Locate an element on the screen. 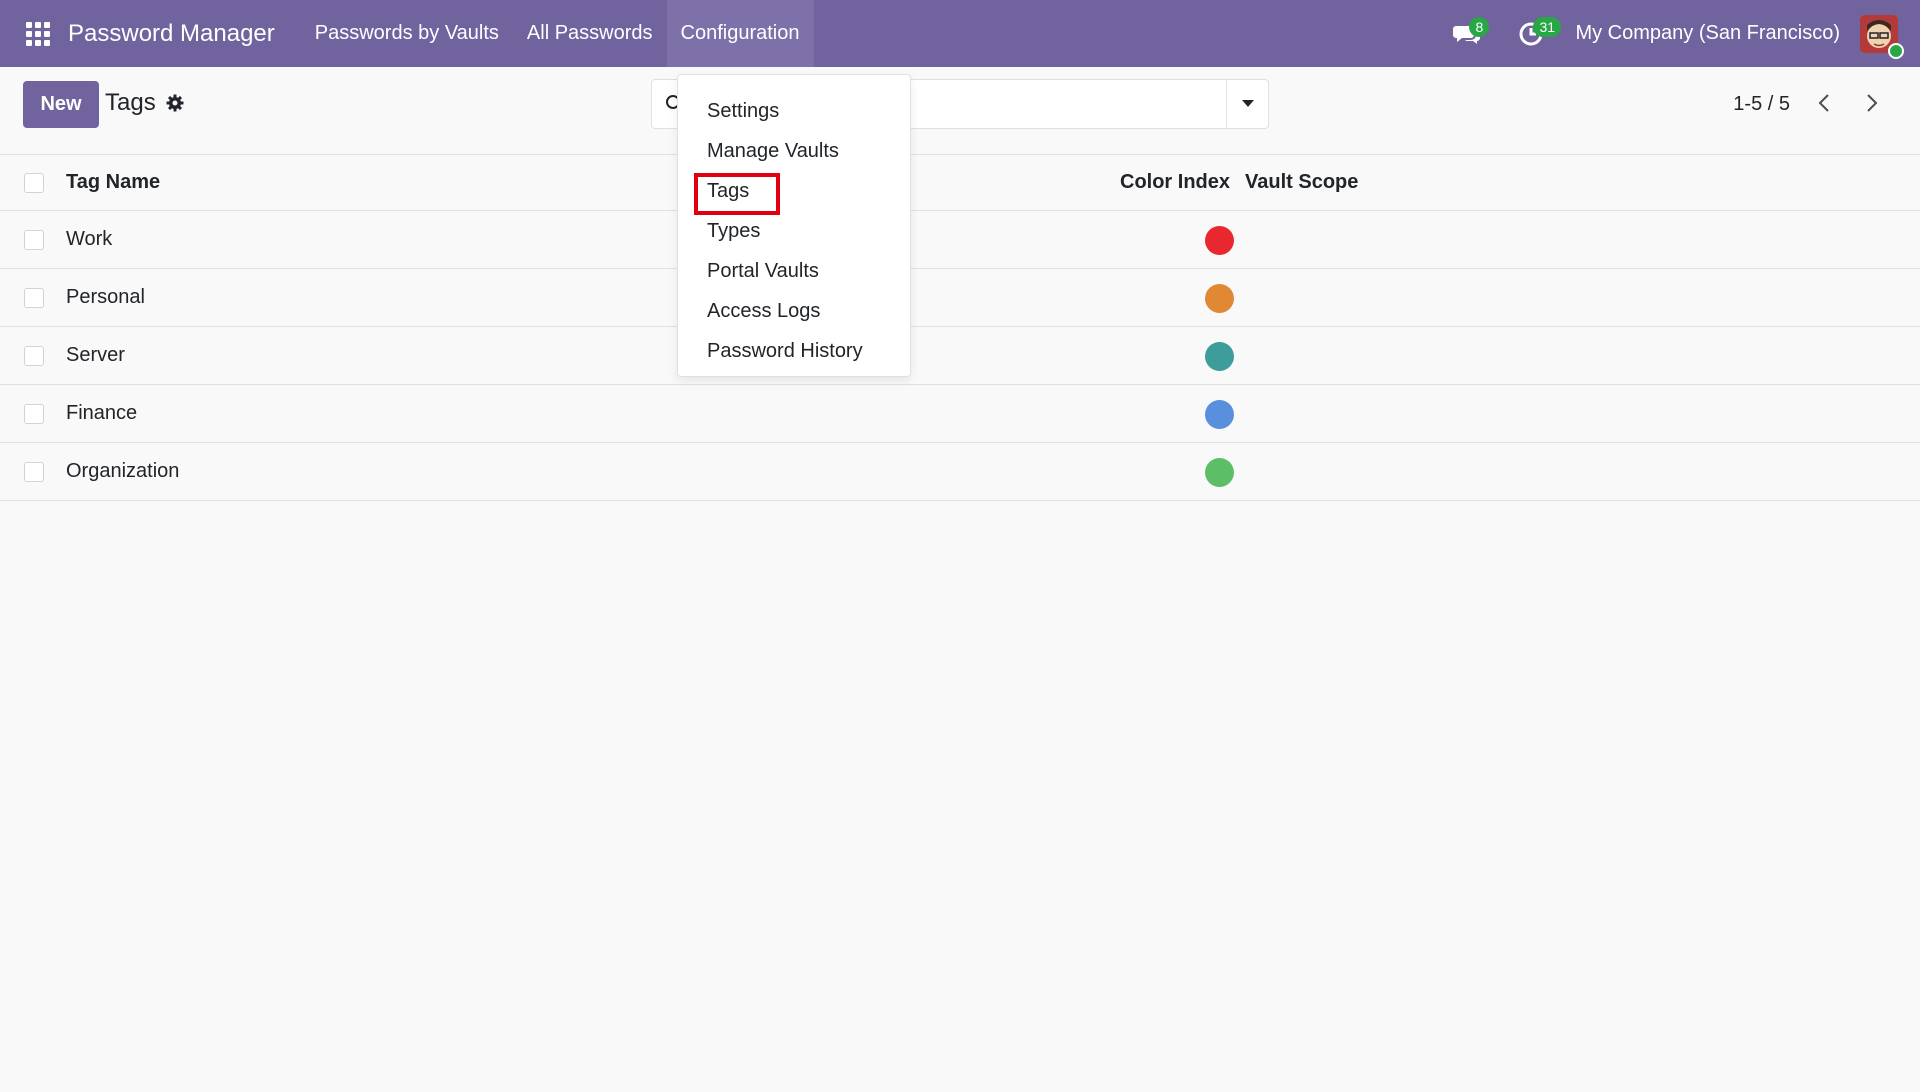 The image size is (1920, 1092). search-options-toggle is located at coordinates (1247, 104).